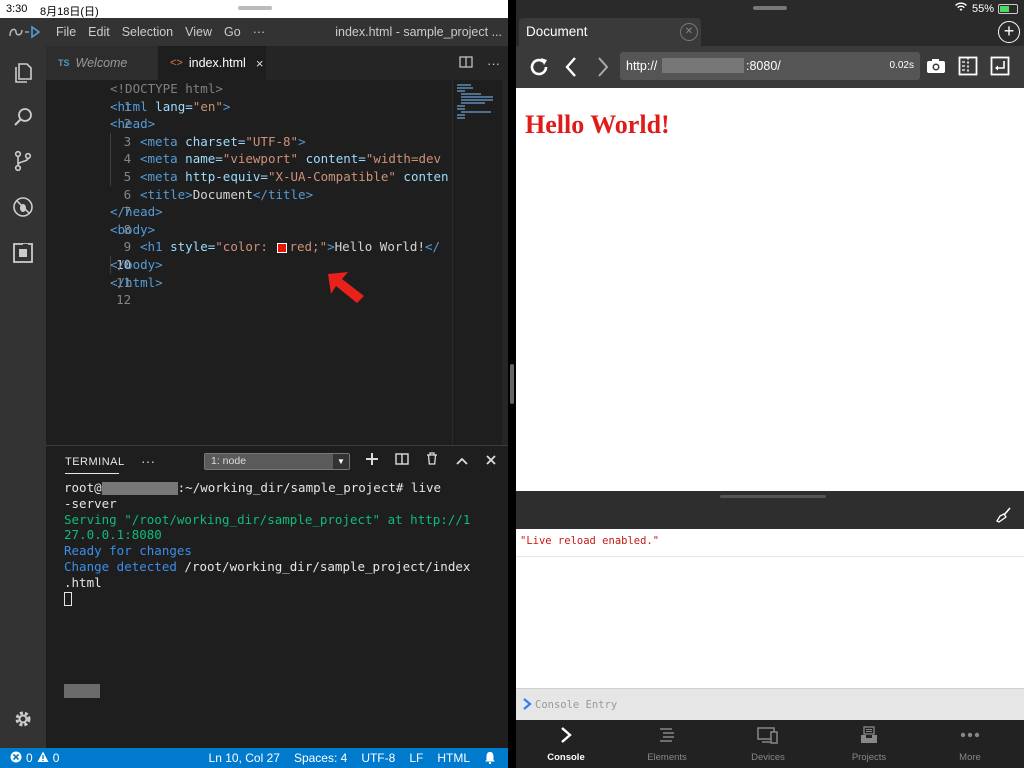 Image resolution: width=1024 pixels, height=768 pixels. I want to click on resize-viewport-icon, so click(1001, 67).